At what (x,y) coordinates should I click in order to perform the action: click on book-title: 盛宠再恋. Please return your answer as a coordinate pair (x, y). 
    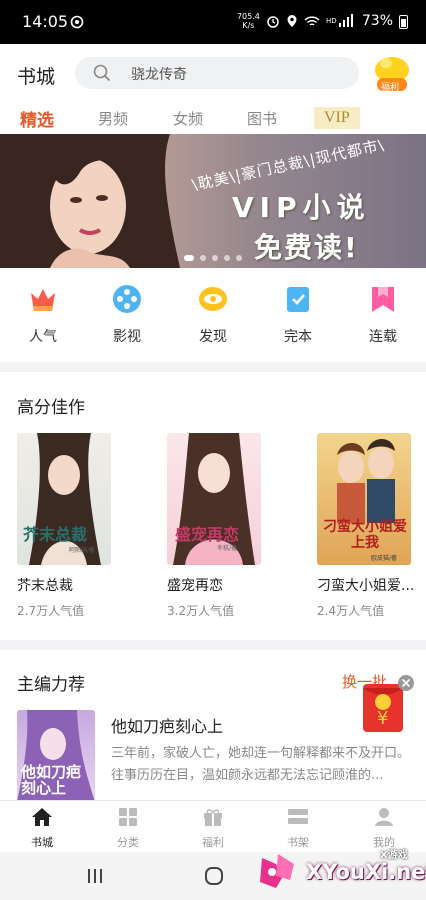
    Looking at the image, I should click on (195, 586).